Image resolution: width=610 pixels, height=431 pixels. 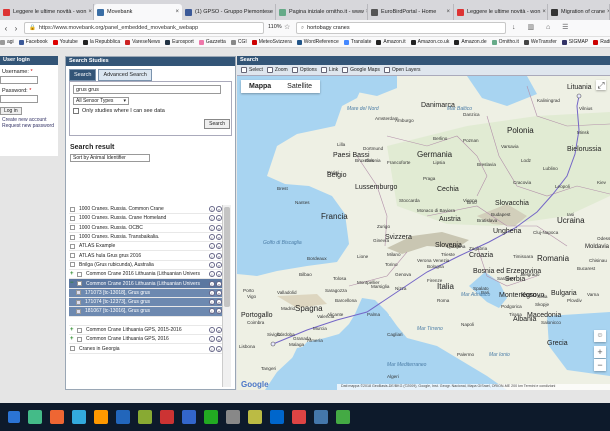 What do you see at coordinates (600, 336) in the screenshot?
I see `pegman-icon: ☺` at bounding box center [600, 336].